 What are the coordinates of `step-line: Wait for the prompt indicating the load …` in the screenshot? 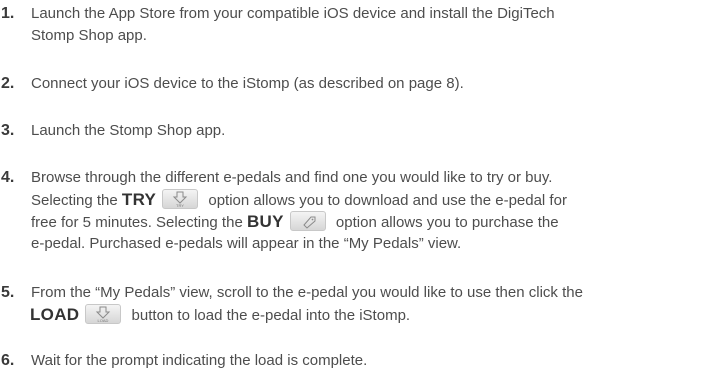 It's located at (199, 360).